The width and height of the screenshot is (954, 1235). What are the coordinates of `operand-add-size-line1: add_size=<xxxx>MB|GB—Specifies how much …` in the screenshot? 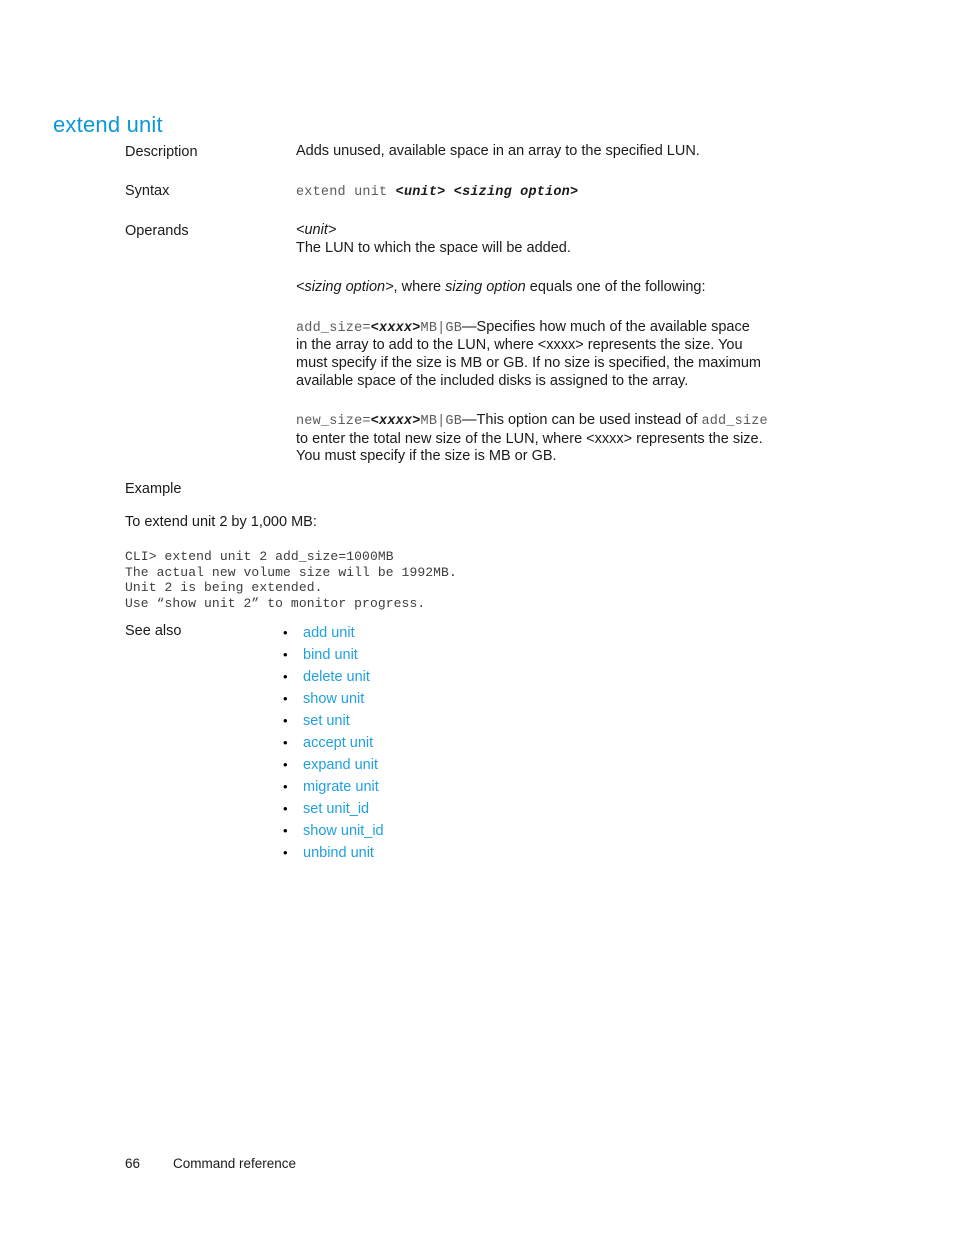 It's located at (523, 327).